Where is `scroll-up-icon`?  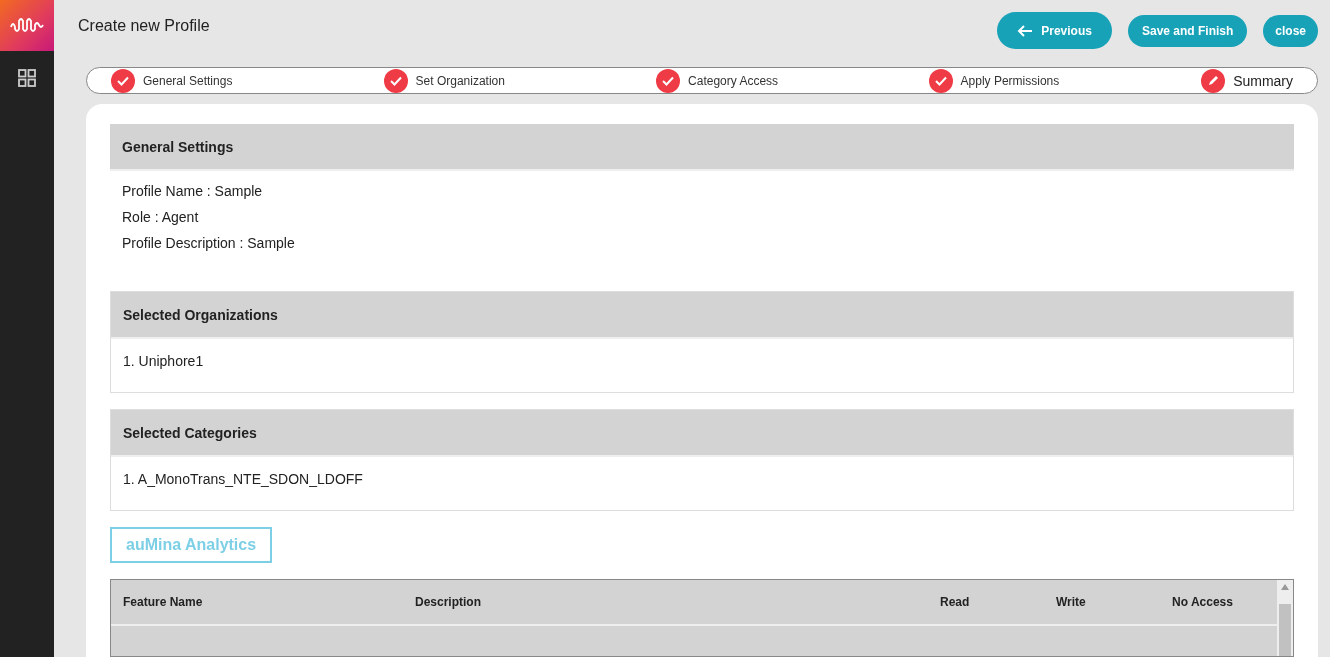 scroll-up-icon is located at coordinates (1285, 587).